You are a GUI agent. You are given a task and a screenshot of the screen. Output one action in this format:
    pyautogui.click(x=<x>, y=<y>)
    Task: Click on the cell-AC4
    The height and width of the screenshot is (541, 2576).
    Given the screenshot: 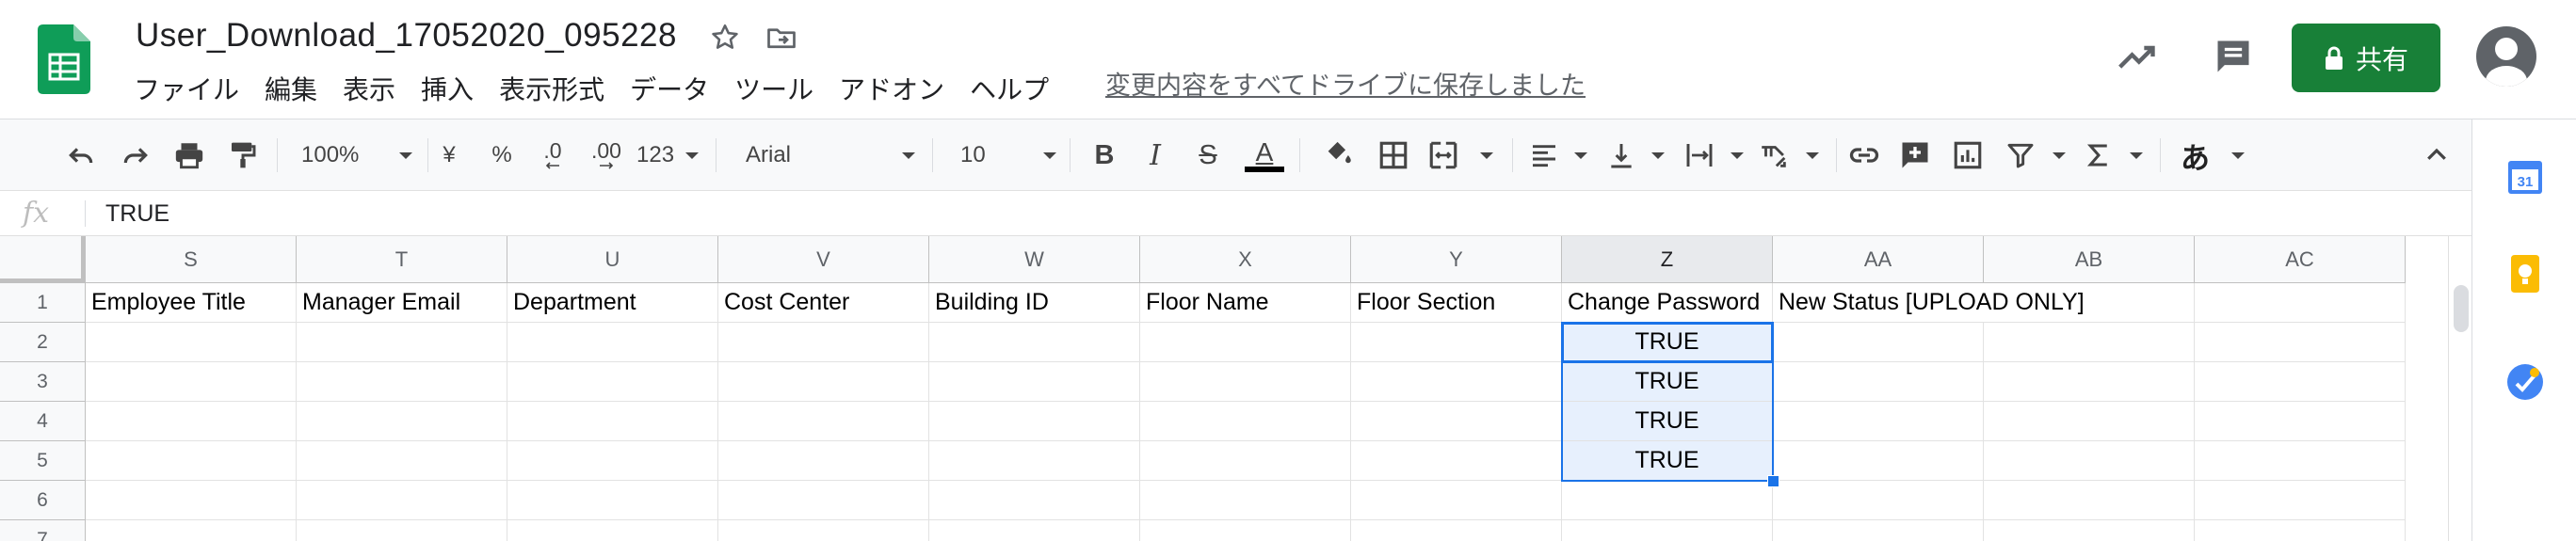 What is the action you would take?
    pyautogui.click(x=2300, y=421)
    